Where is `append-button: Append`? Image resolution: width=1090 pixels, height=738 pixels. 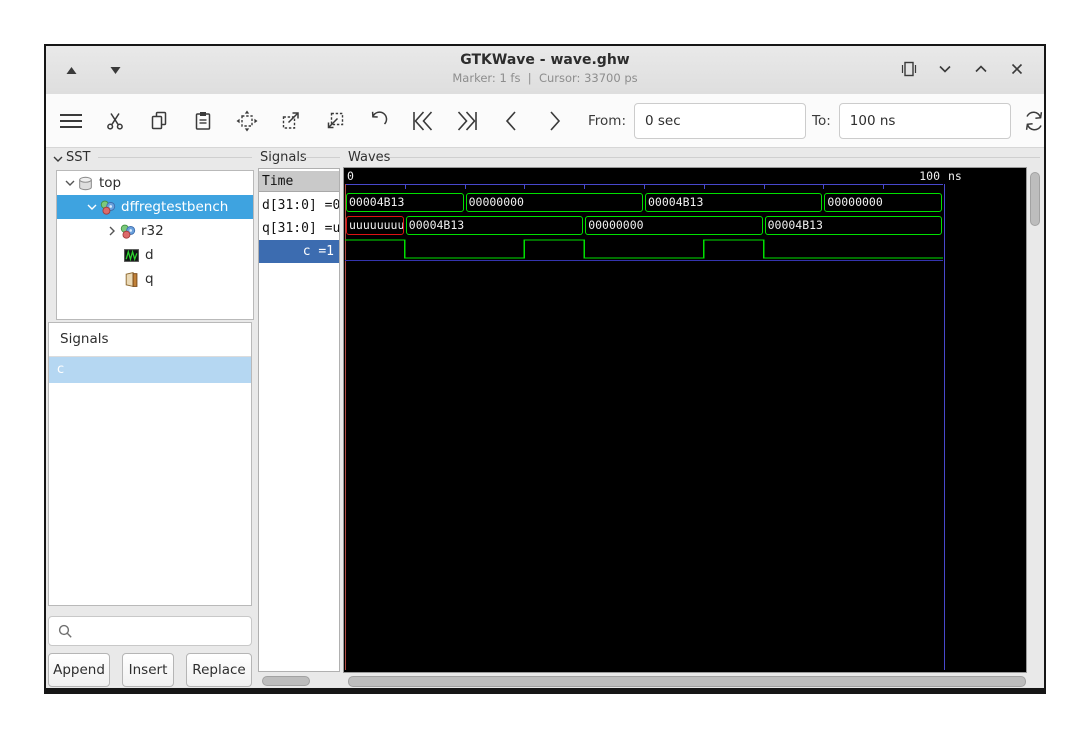 append-button: Append is located at coordinates (79, 670).